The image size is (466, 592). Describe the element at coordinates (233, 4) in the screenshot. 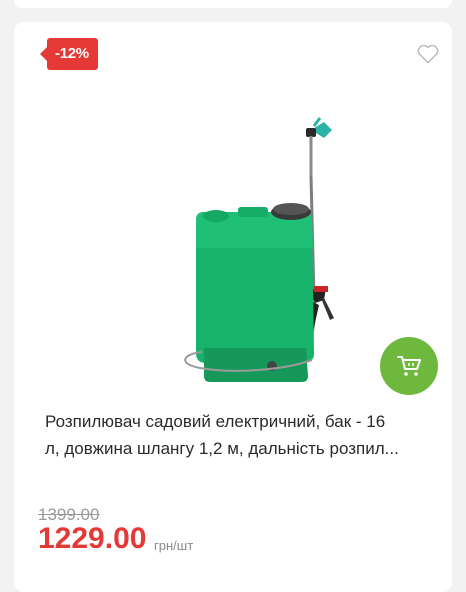

I see `previous-product-card` at that location.